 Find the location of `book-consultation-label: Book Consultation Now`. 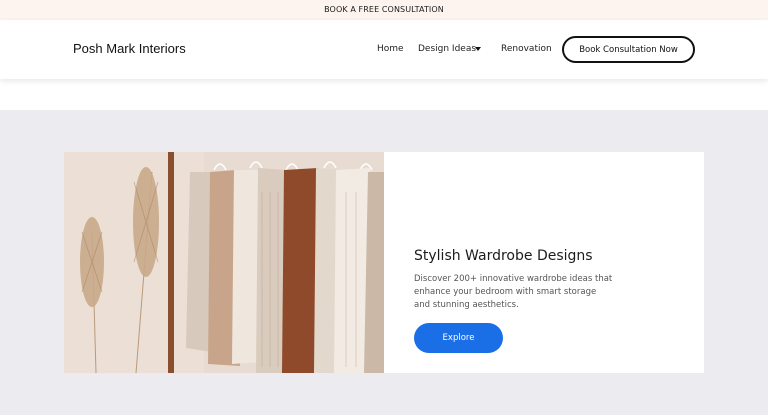

book-consultation-label: Book Consultation Now is located at coordinates (628, 49).